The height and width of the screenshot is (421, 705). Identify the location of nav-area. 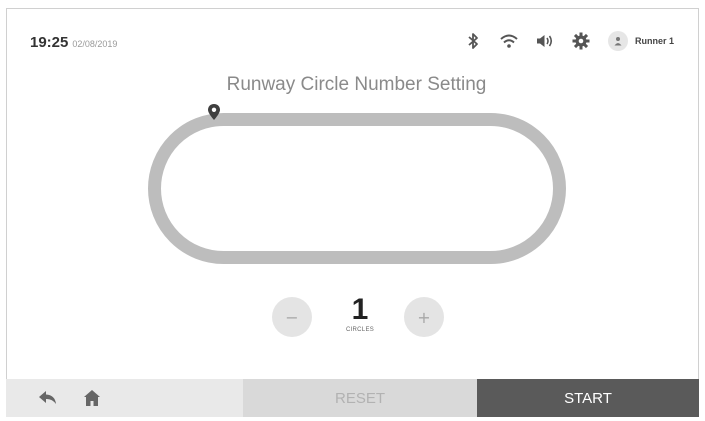
(124, 398).